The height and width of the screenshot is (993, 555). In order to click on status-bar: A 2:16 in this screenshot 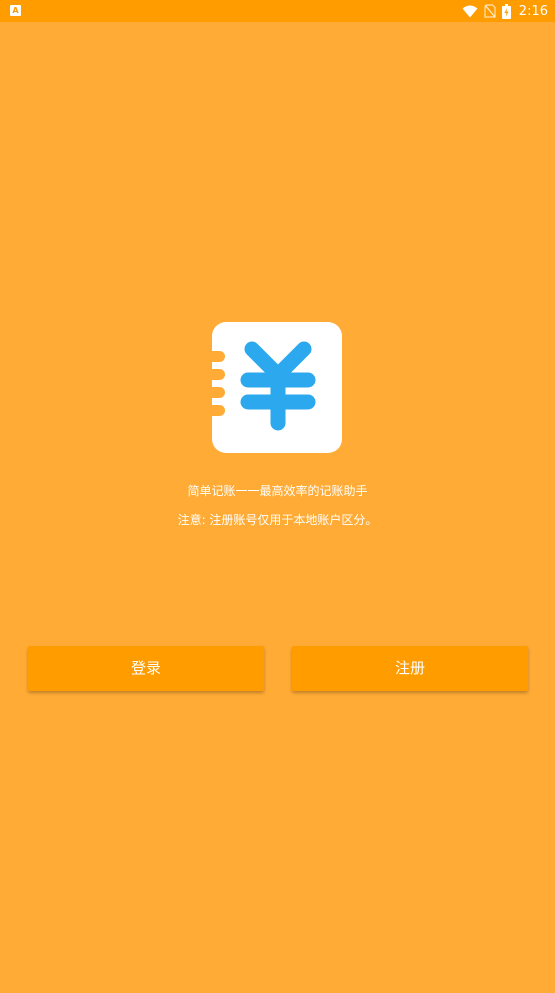, I will do `click(277, 11)`.